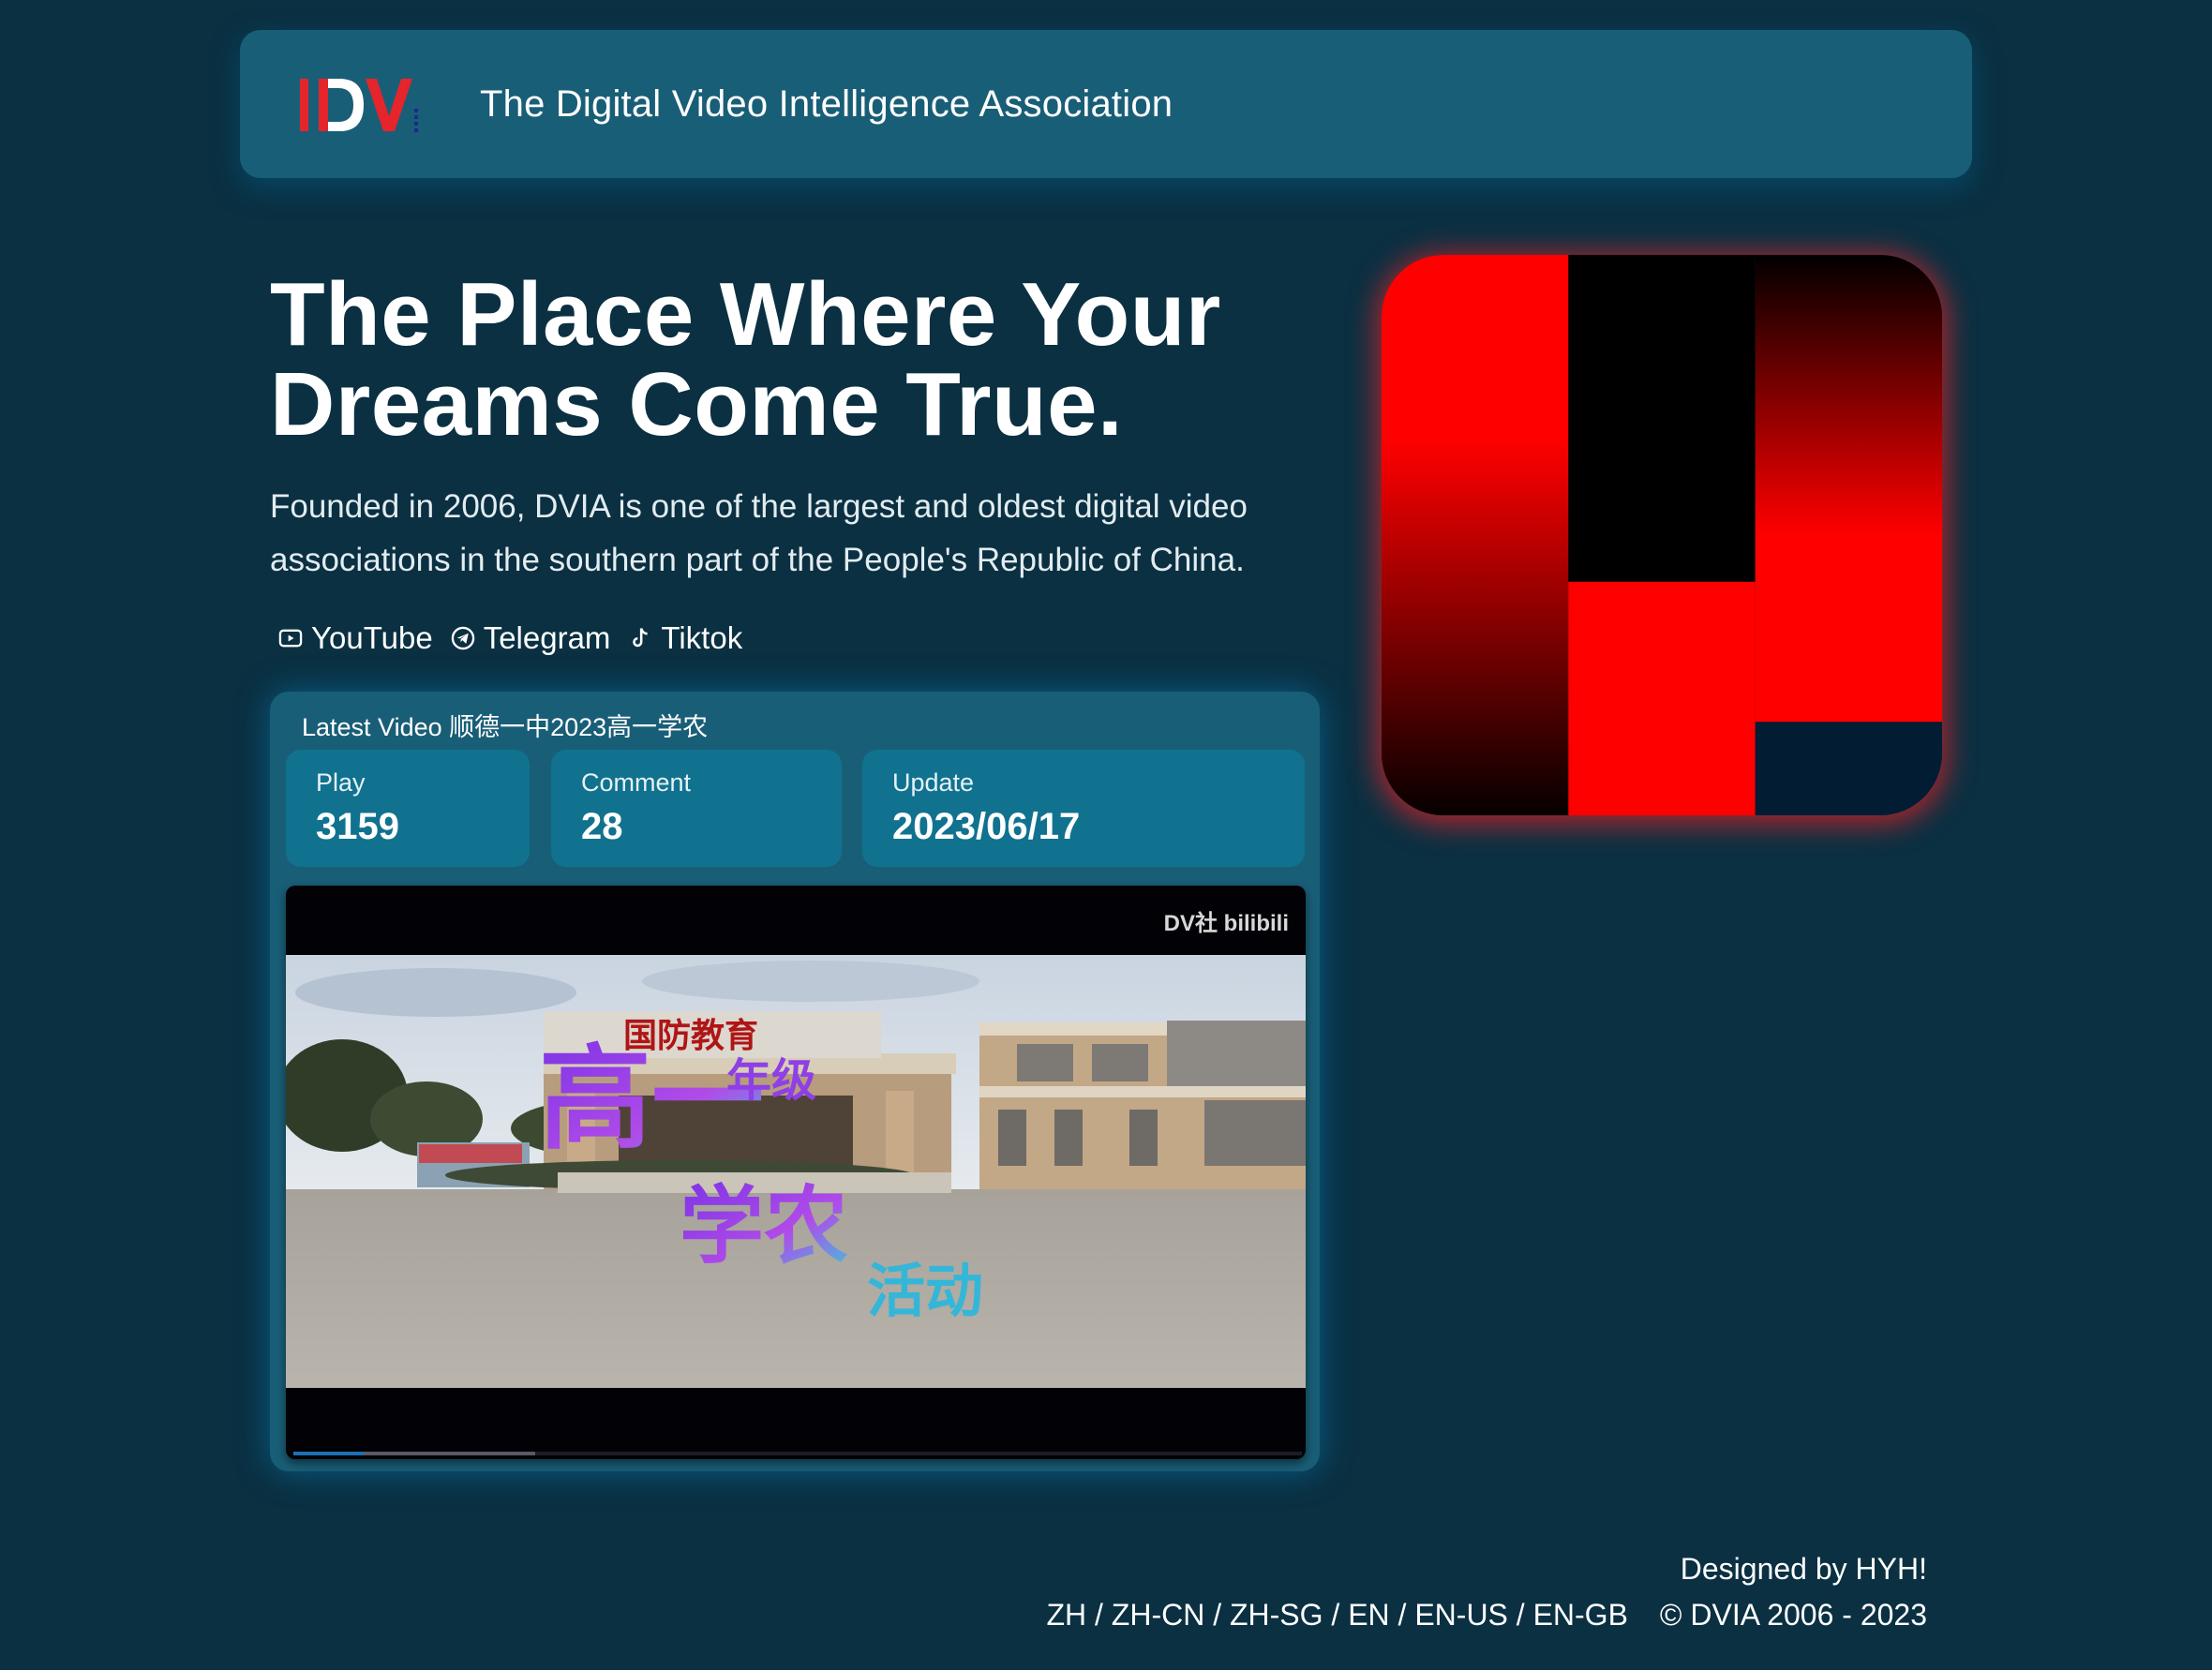 This screenshot has height=1670, width=2212. What do you see at coordinates (1580, 1615) in the screenshot?
I see `lang-link-en-gb: EN-GB` at bounding box center [1580, 1615].